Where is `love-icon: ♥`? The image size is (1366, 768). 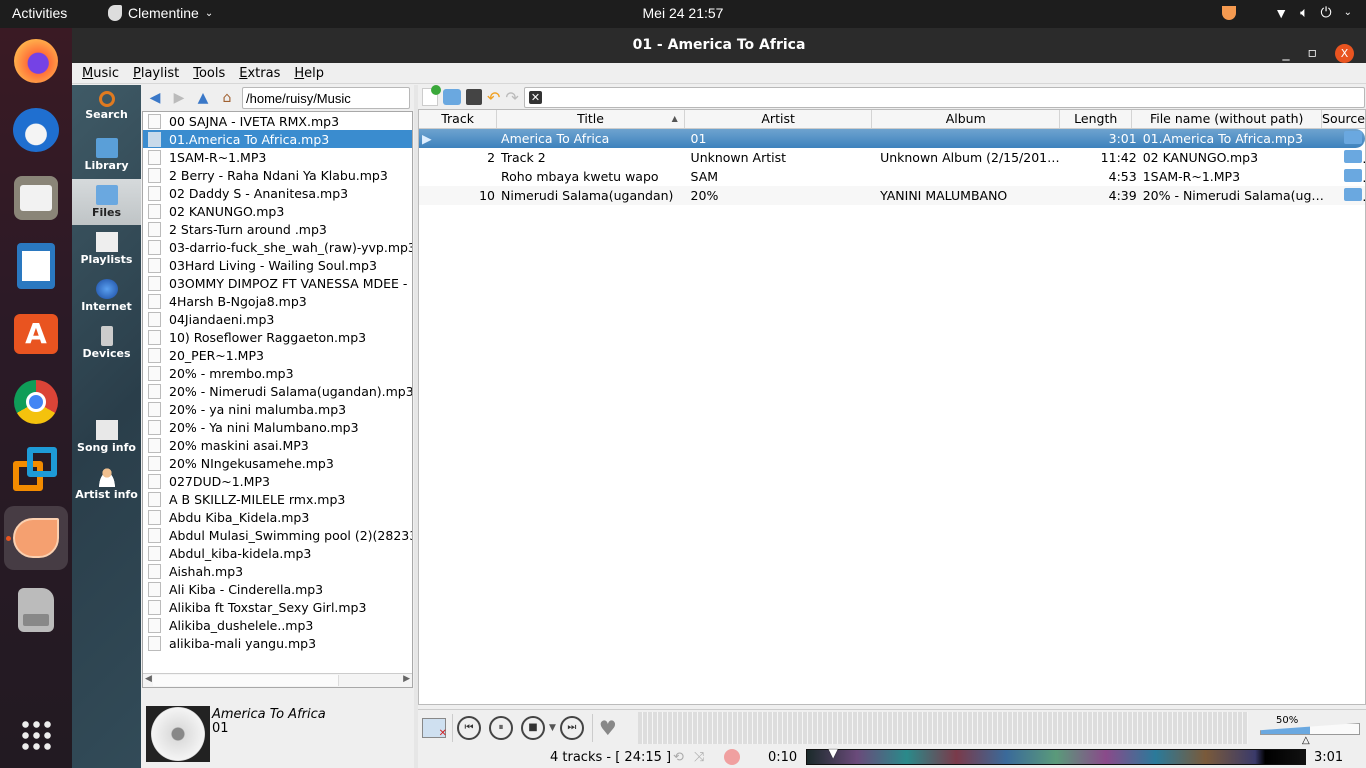 love-icon: ♥ is located at coordinates (608, 728).